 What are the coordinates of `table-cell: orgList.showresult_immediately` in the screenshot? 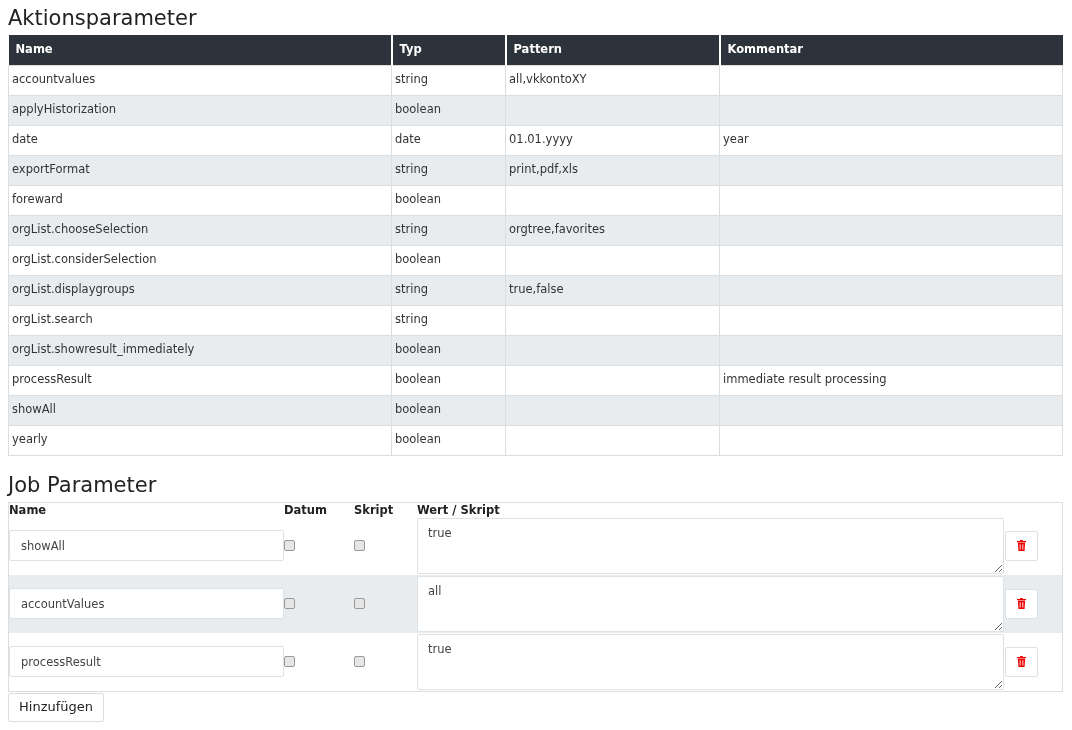 It's located at (200, 350).